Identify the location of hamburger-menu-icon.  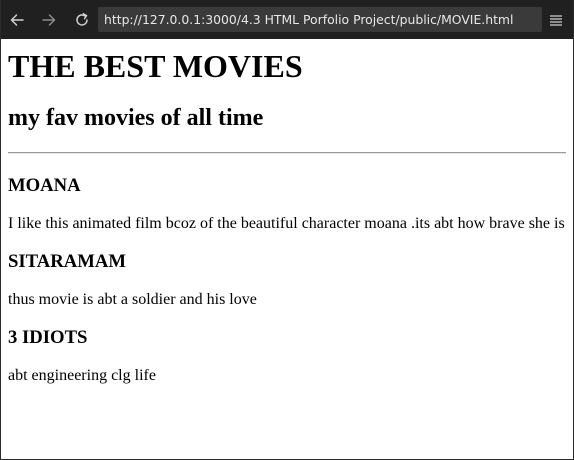
(556, 20).